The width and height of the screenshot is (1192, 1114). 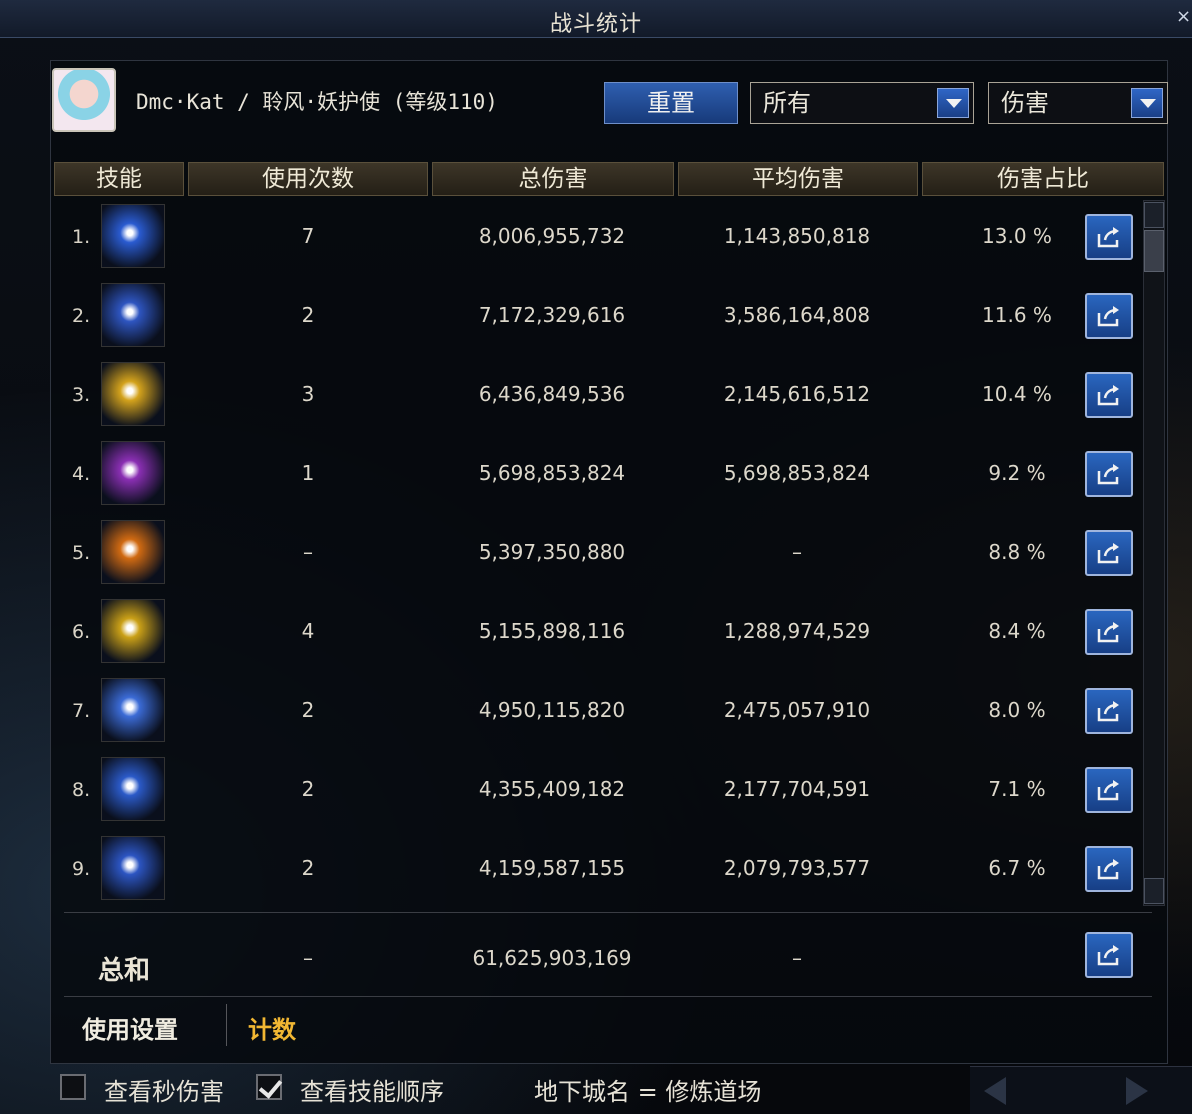 I want to click on row-rank: 1., so click(x=81, y=237).